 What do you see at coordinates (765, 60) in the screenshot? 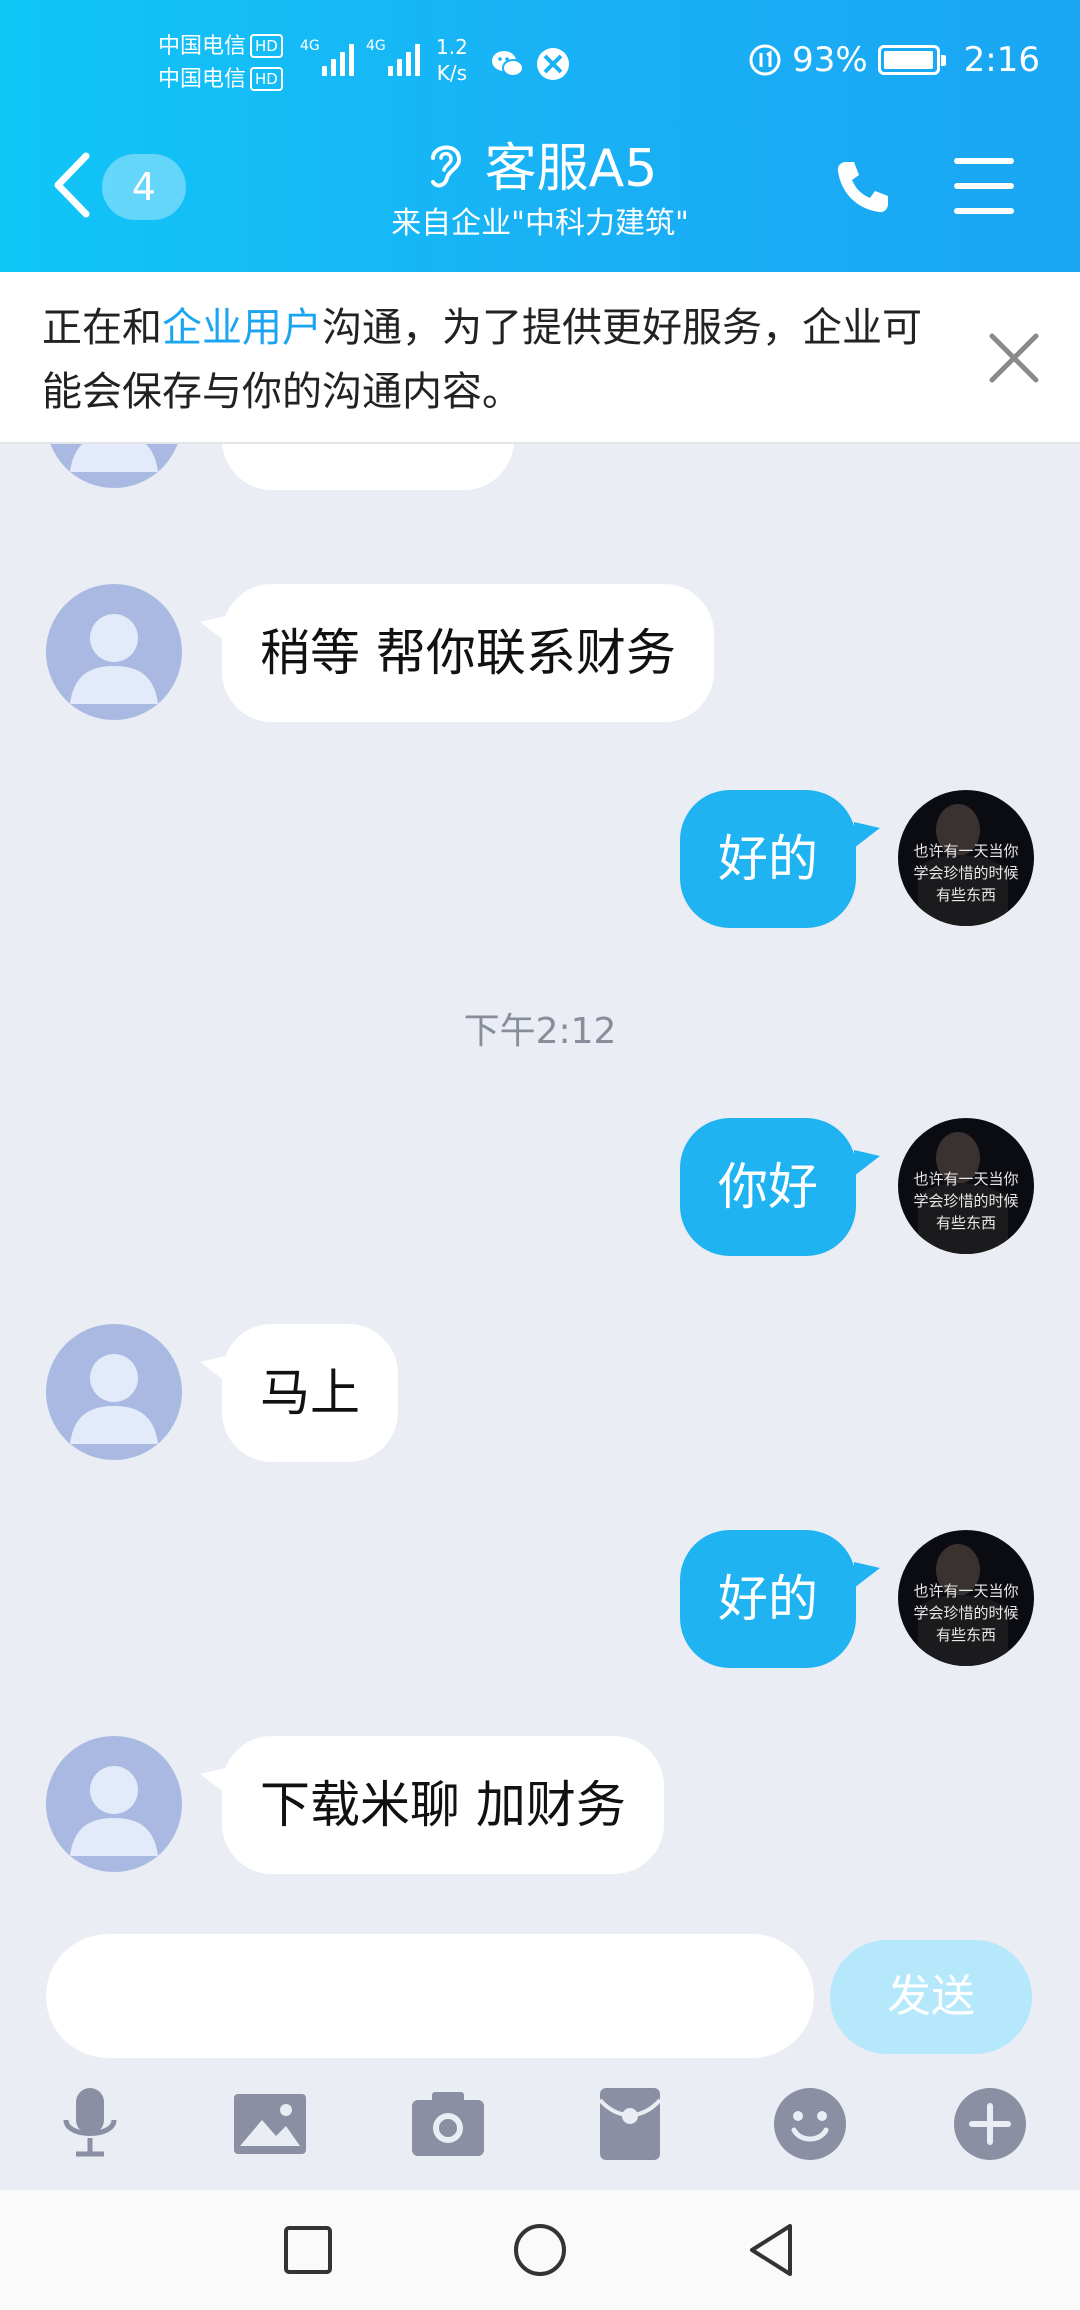
I see `data-saver-icon` at bounding box center [765, 60].